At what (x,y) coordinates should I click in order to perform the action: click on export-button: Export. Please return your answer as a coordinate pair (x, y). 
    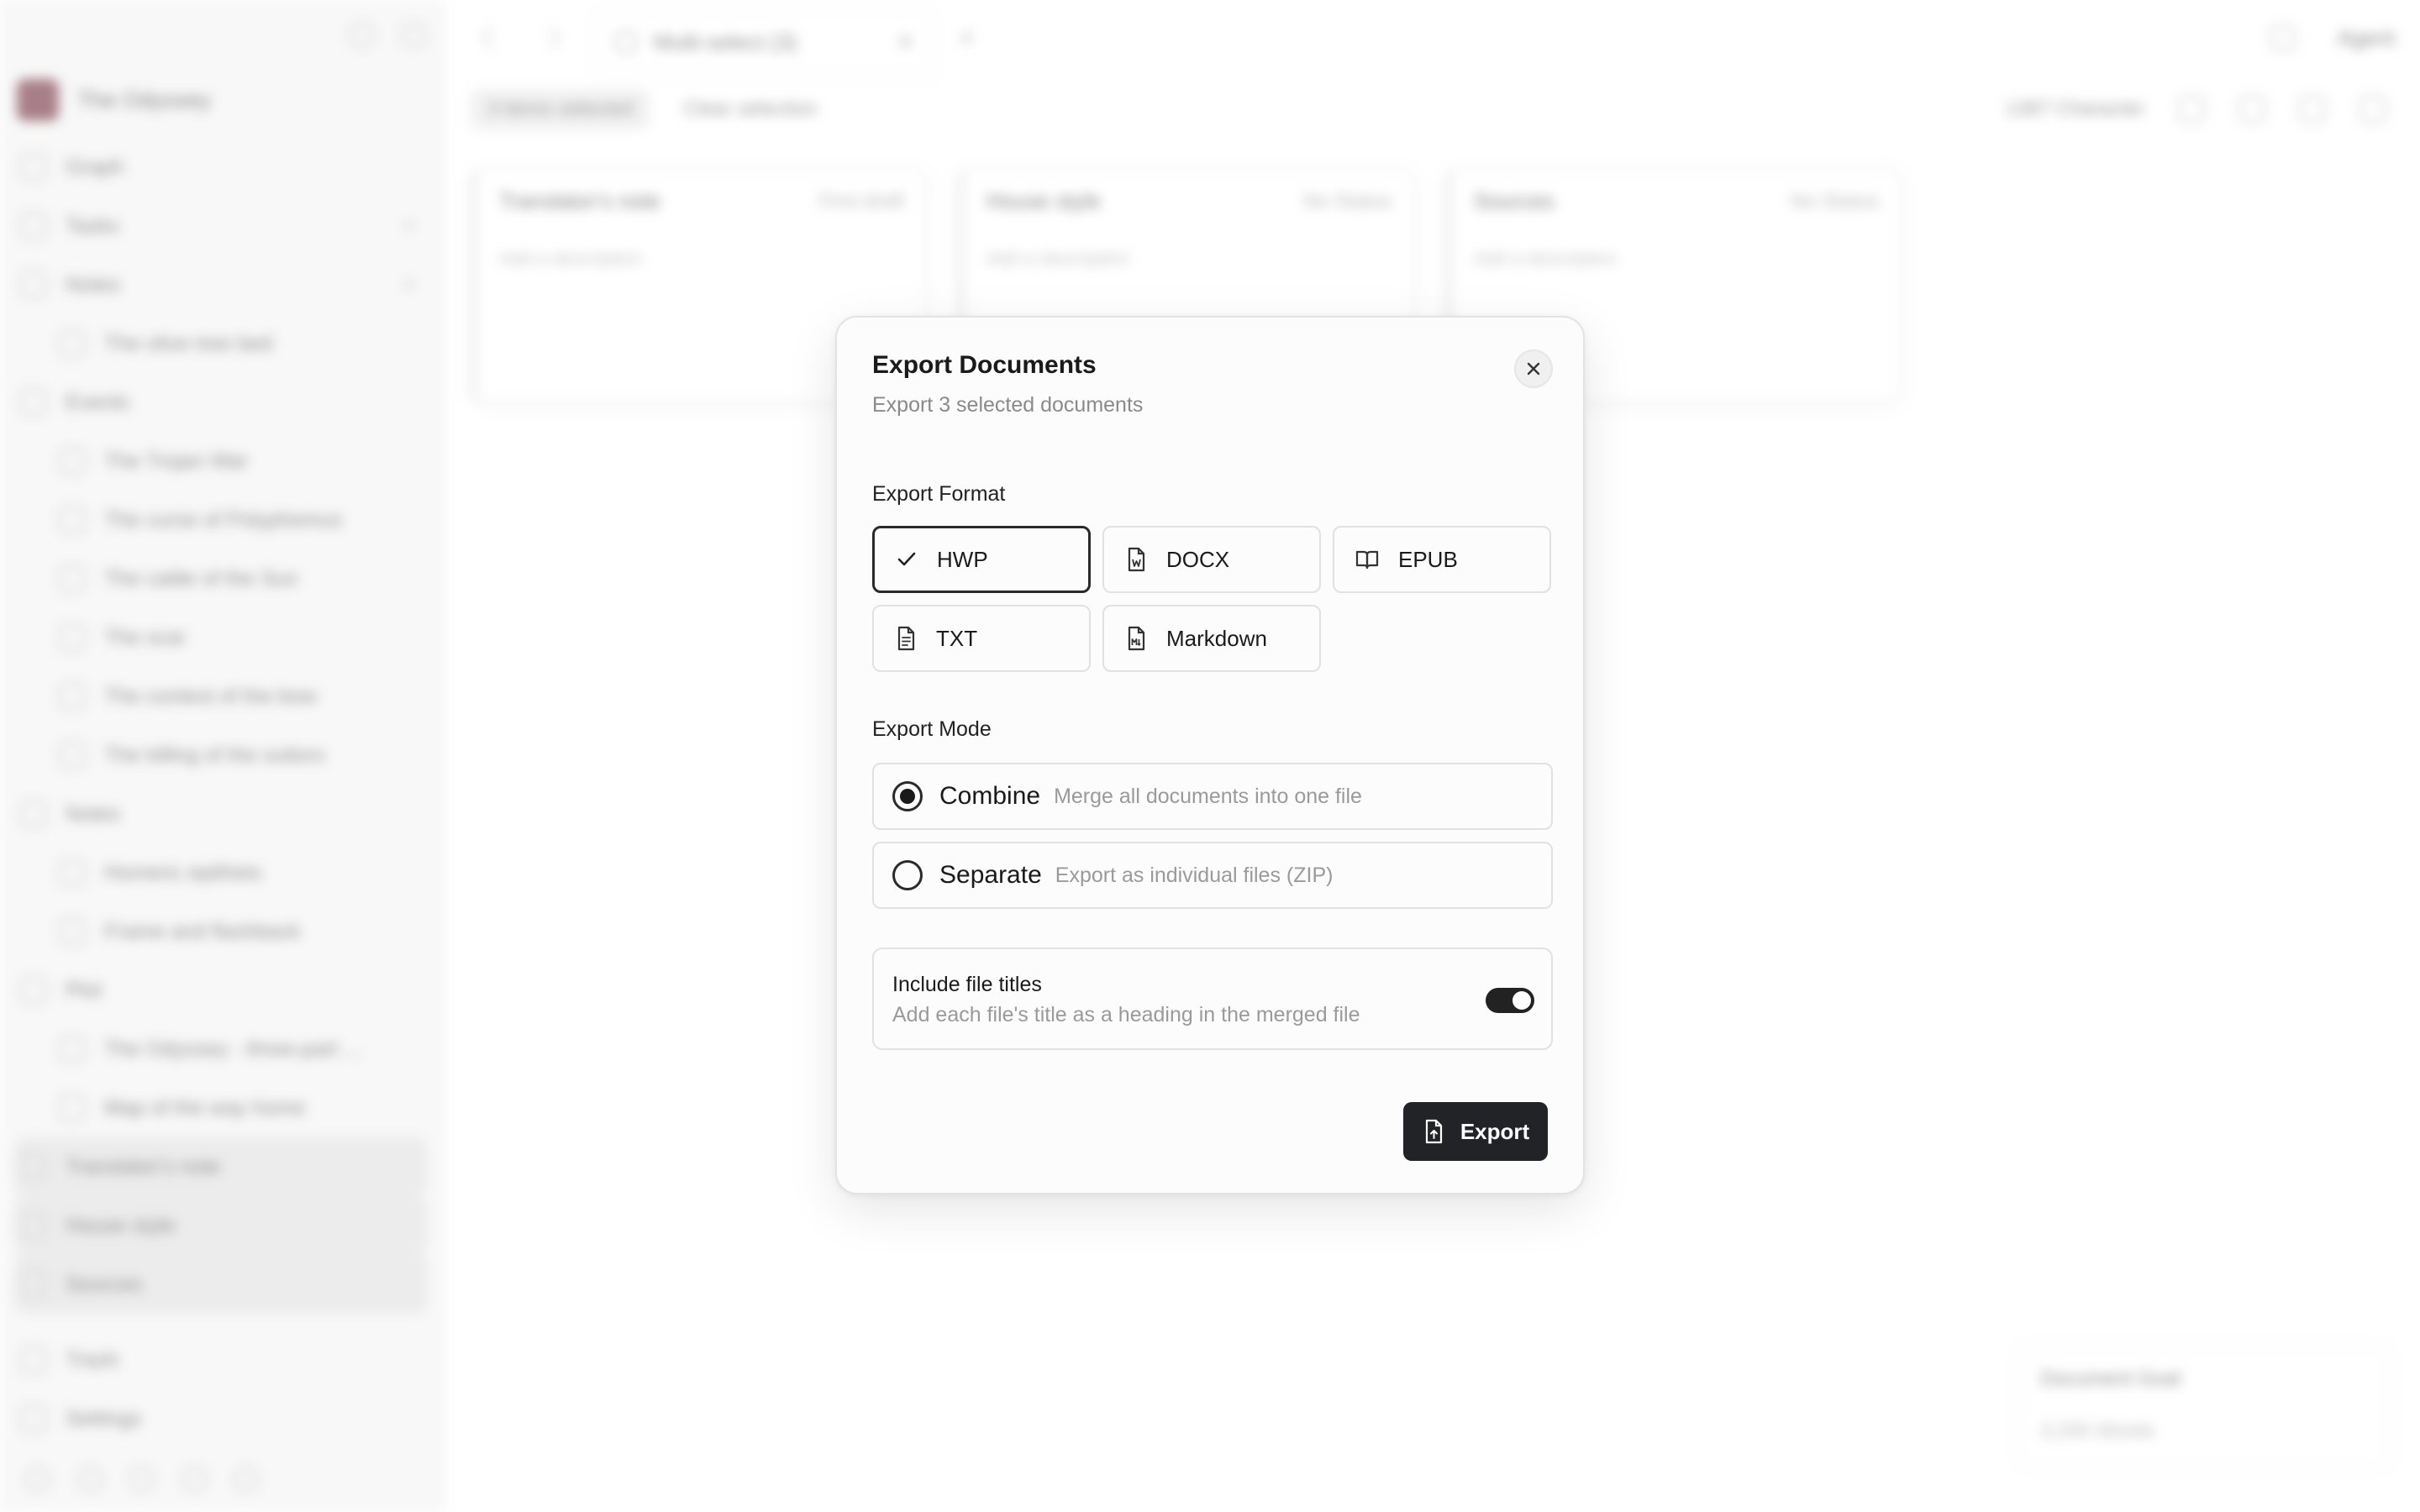
    Looking at the image, I should click on (1475, 1131).